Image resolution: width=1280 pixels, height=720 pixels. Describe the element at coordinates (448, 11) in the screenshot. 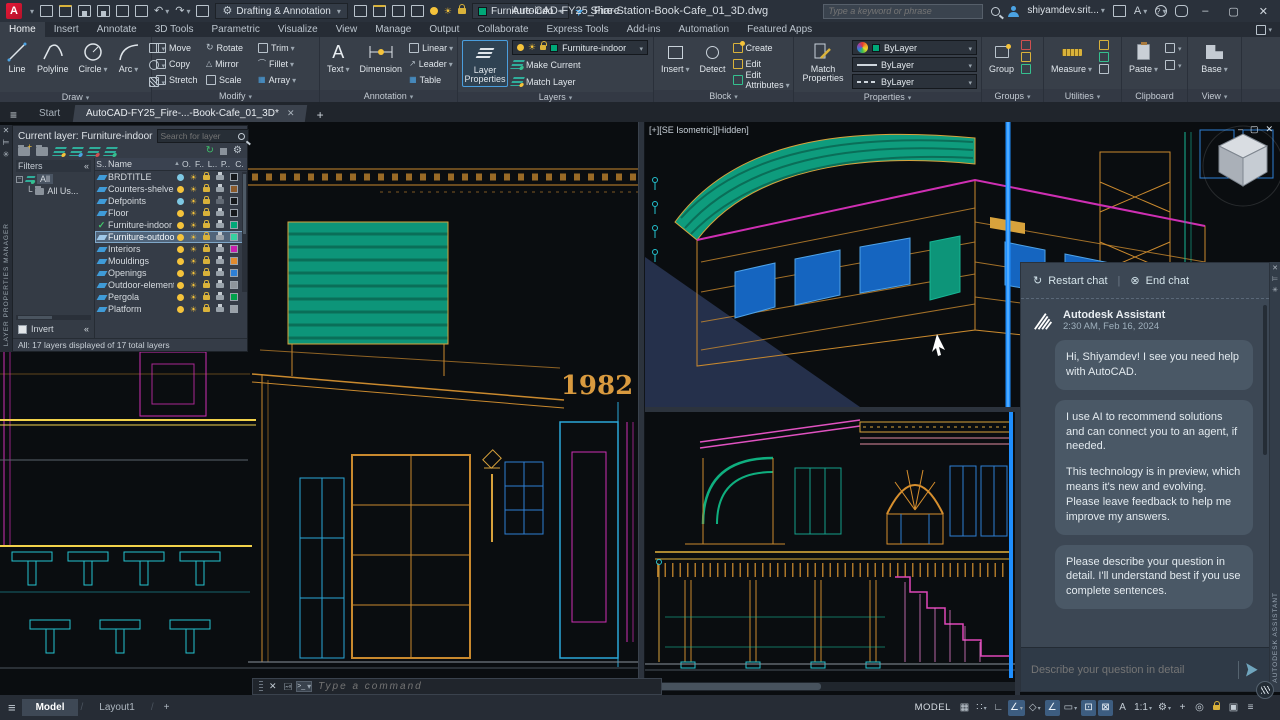

I see `sun-icon` at that location.